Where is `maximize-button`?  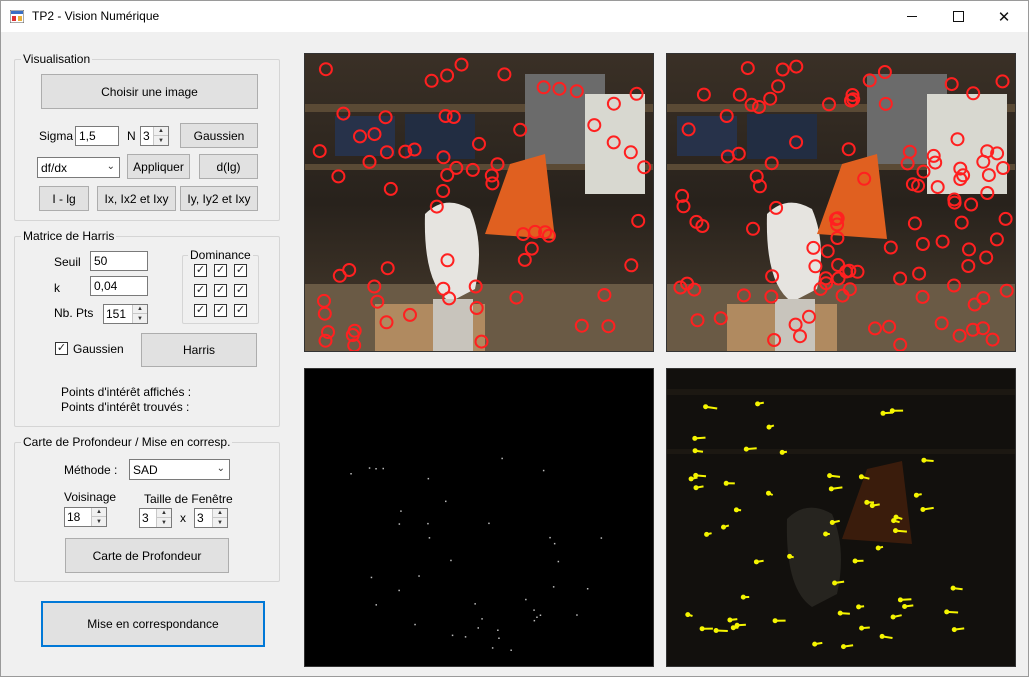 maximize-button is located at coordinates (958, 16).